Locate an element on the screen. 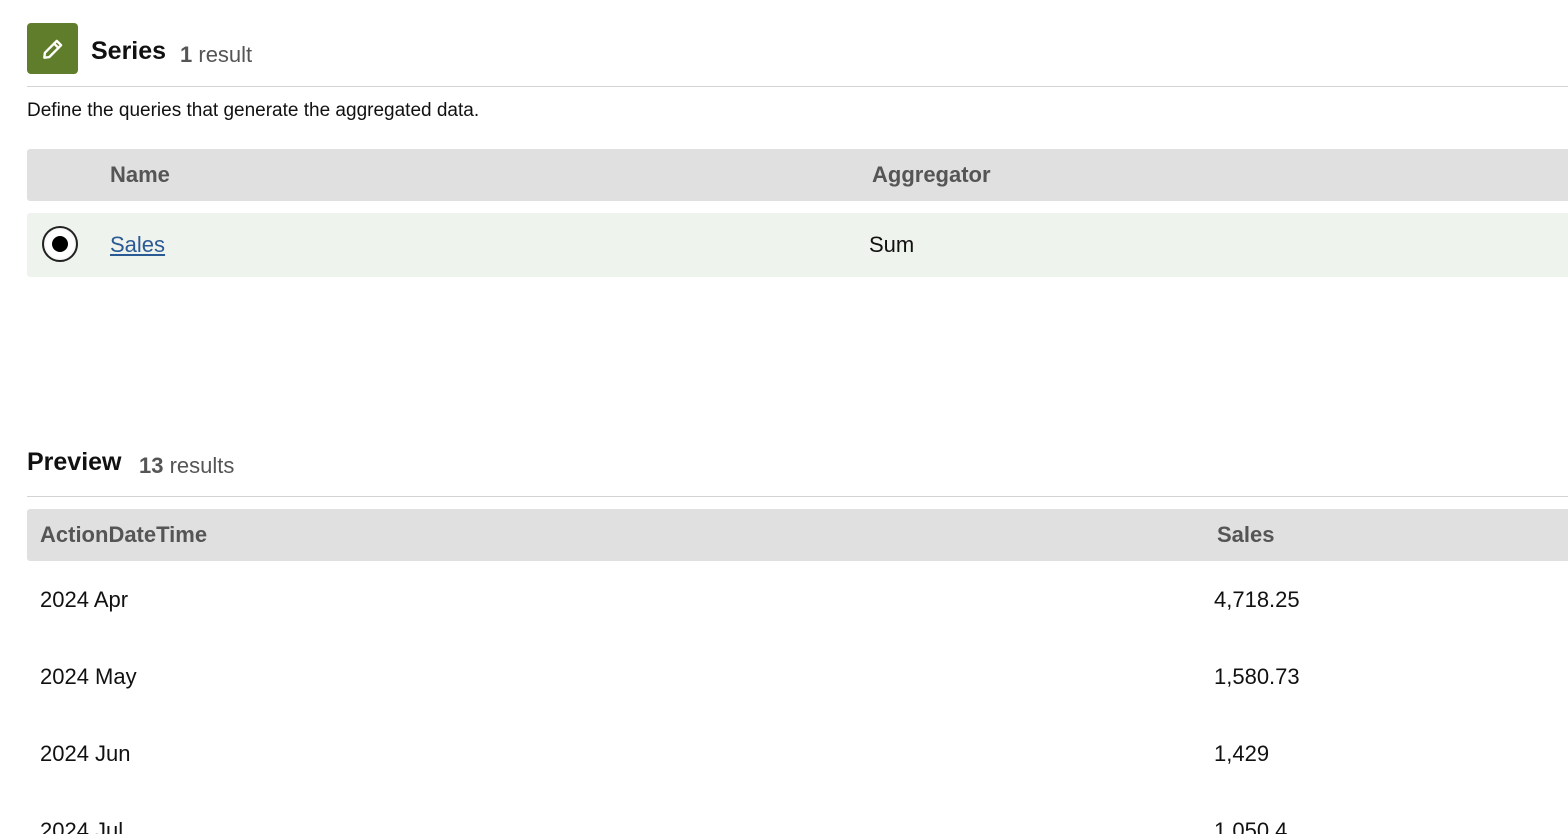 The width and height of the screenshot is (1568, 834). radio-selected-dot is located at coordinates (60, 244).